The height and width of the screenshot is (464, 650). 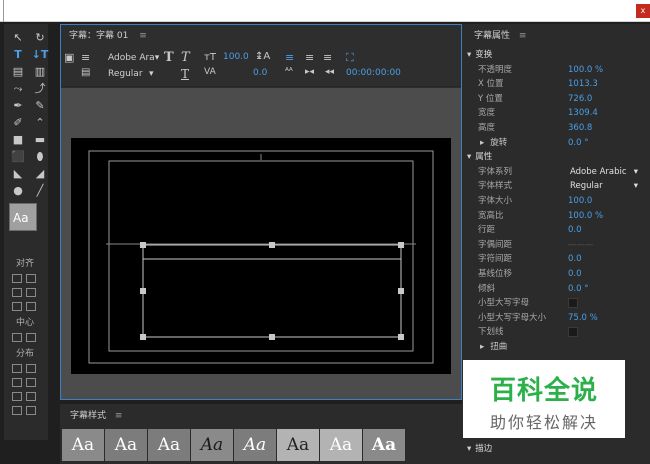 I want to click on center-vertical-icon, so click(x=31, y=337).